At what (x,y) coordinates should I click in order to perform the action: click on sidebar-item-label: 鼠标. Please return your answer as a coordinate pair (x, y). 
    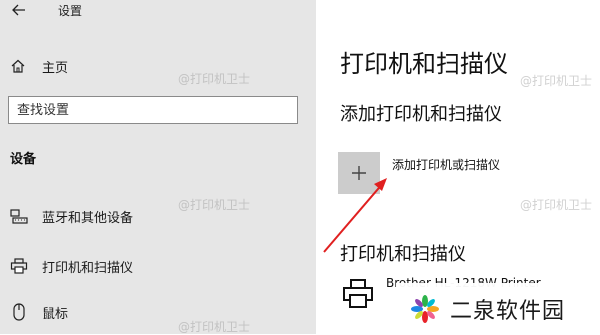
    Looking at the image, I should click on (55, 314).